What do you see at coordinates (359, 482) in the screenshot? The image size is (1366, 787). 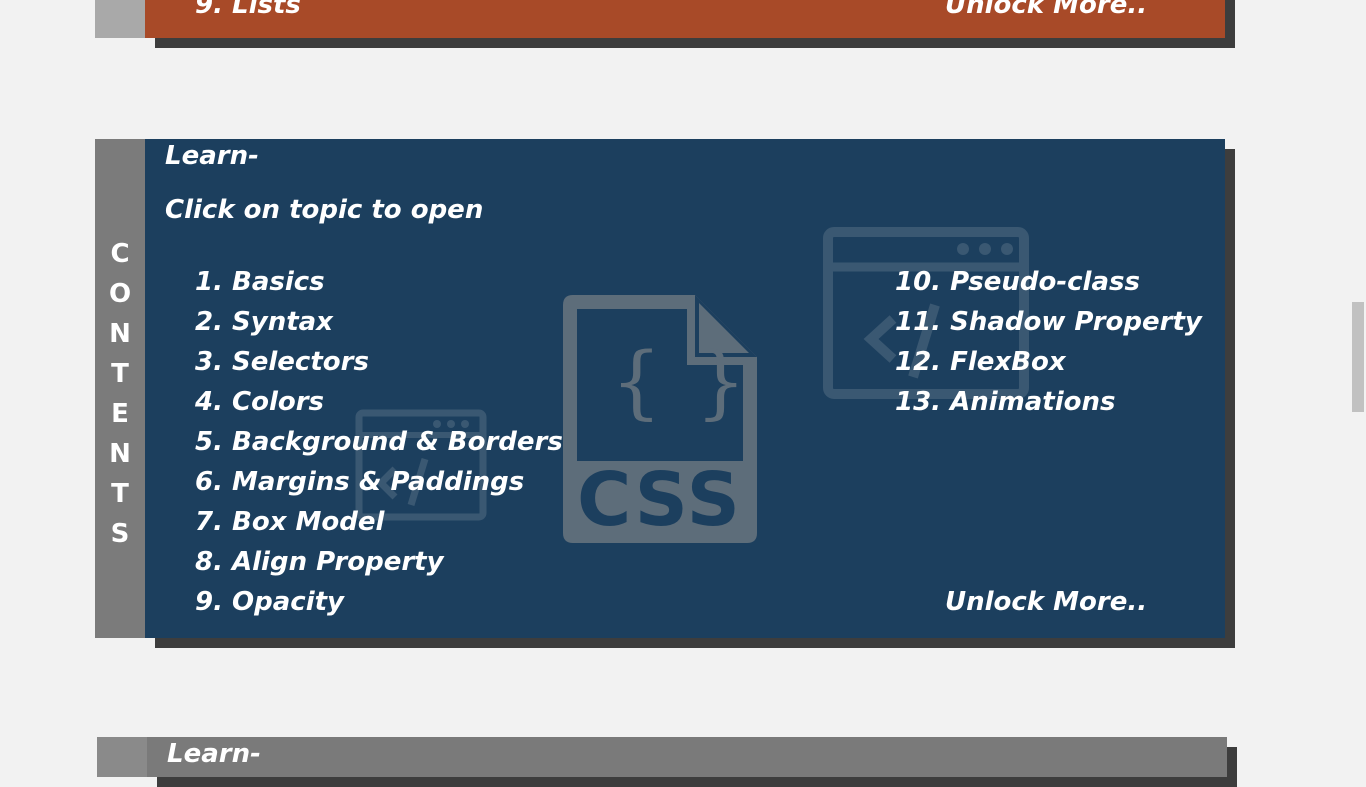 I see `topic-link: 6. Margins & Paddings` at bounding box center [359, 482].